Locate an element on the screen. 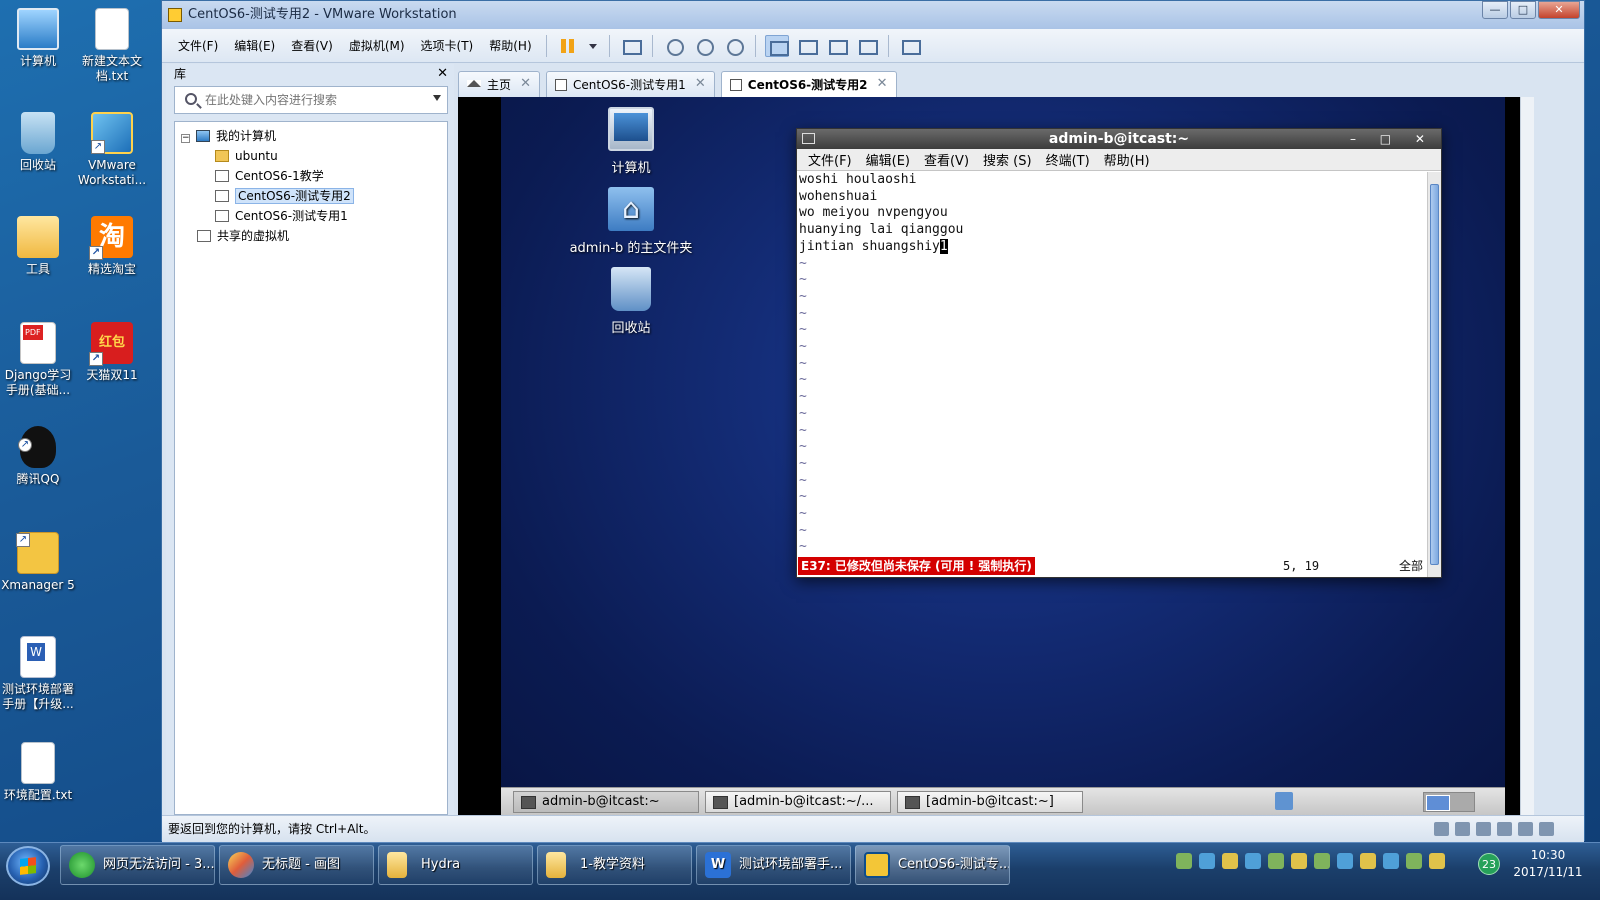 The height and width of the screenshot is (900, 1600). thumbnail-bar-button is located at coordinates (807, 46).